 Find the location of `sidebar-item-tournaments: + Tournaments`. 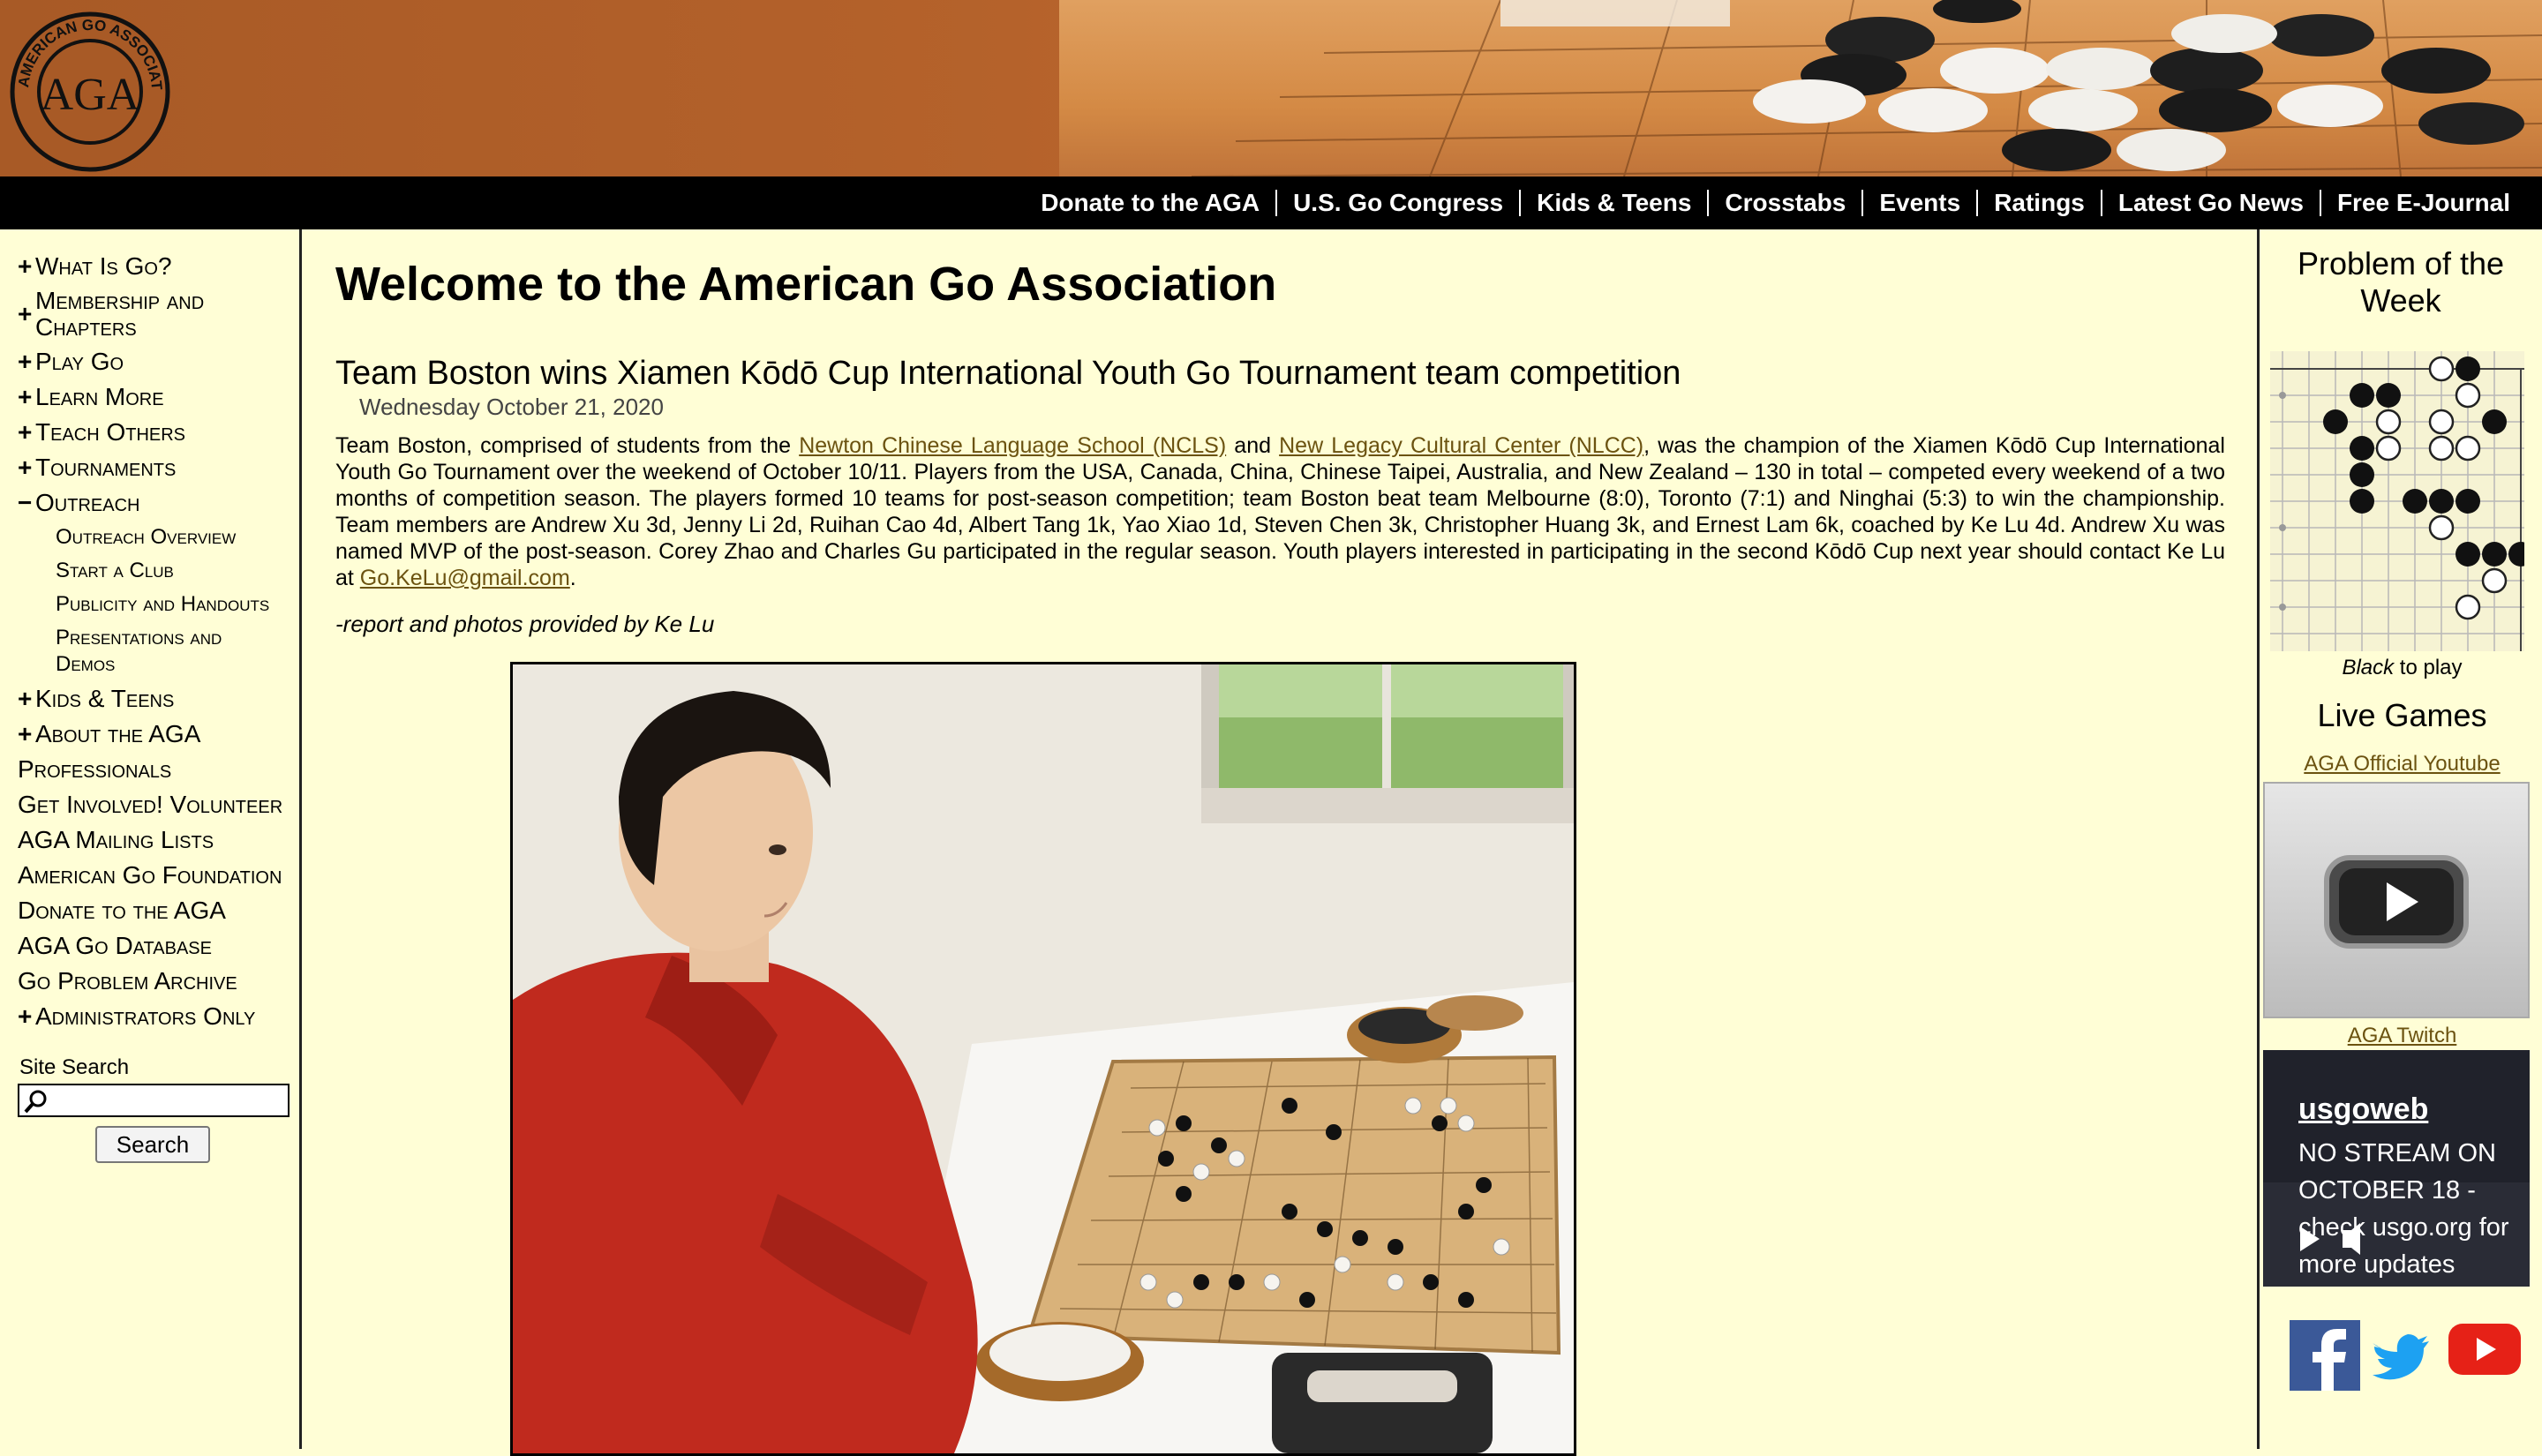

sidebar-item-tournaments: + Tournaments is located at coordinates (158, 467).